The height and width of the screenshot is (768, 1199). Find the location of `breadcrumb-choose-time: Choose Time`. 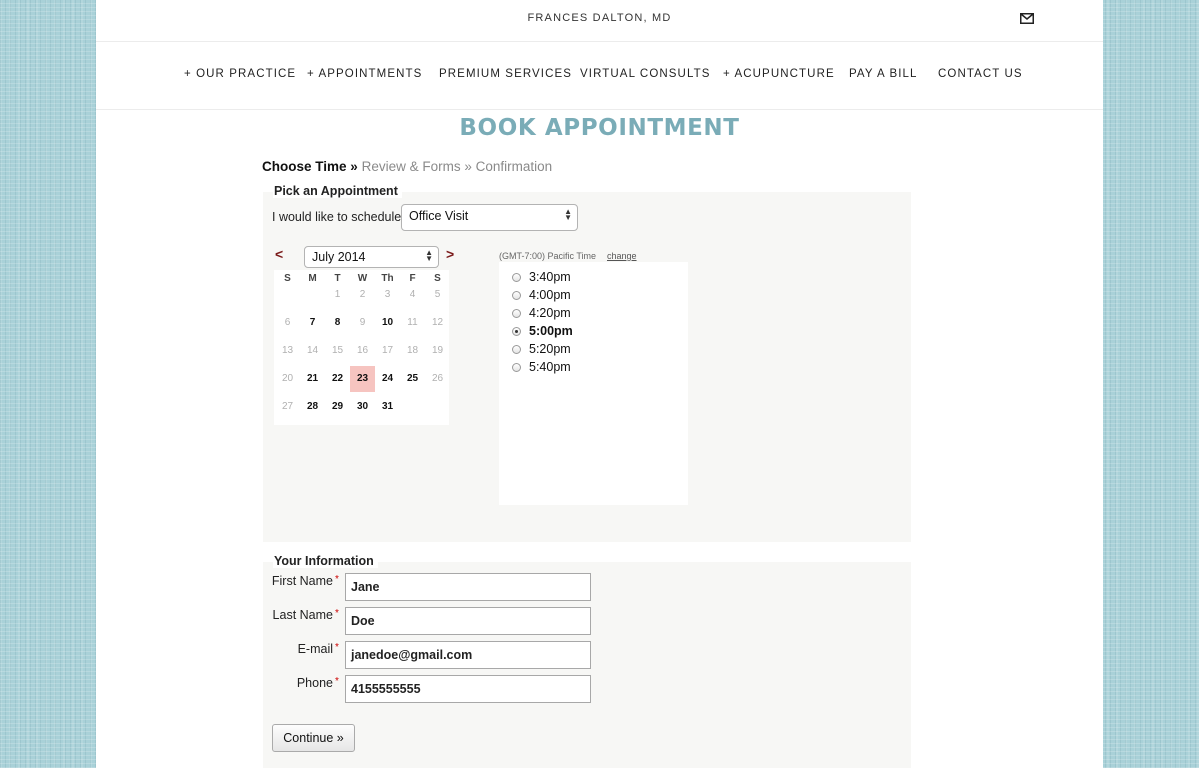

breadcrumb-choose-time: Choose Time is located at coordinates (304, 166).